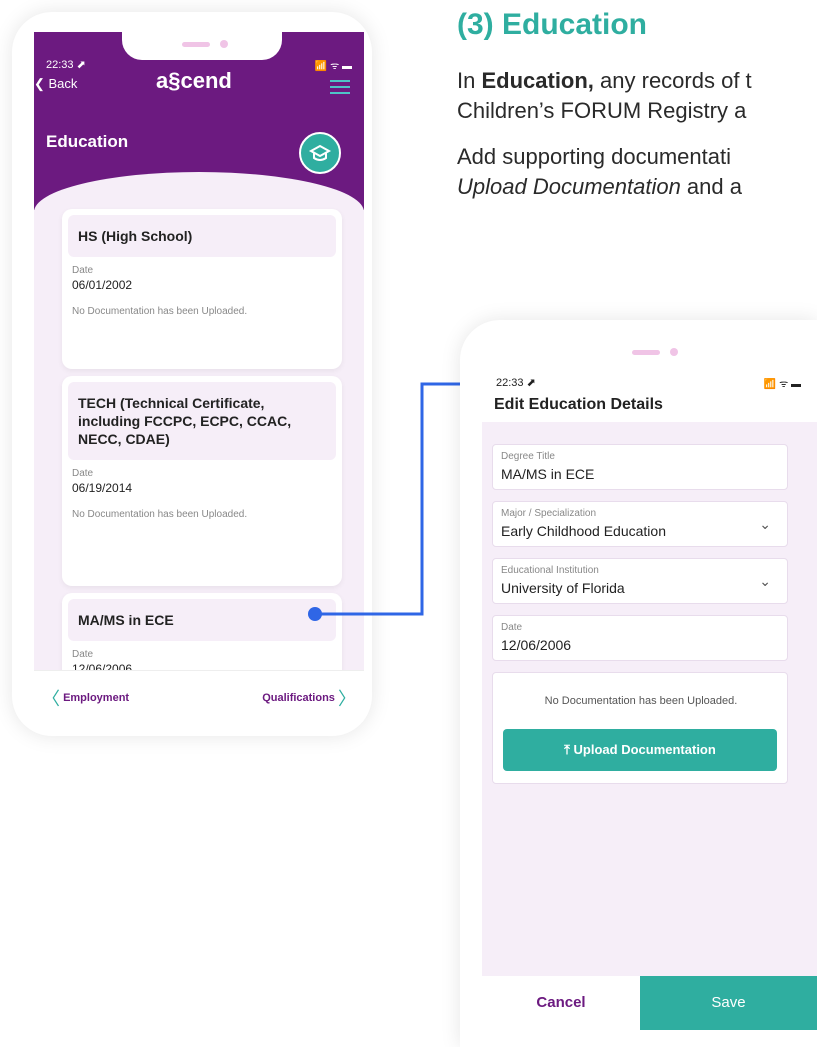 The width and height of the screenshot is (817, 1047). Describe the element at coordinates (516, 383) in the screenshot. I see `status-time: 22:33 ⬈` at that location.